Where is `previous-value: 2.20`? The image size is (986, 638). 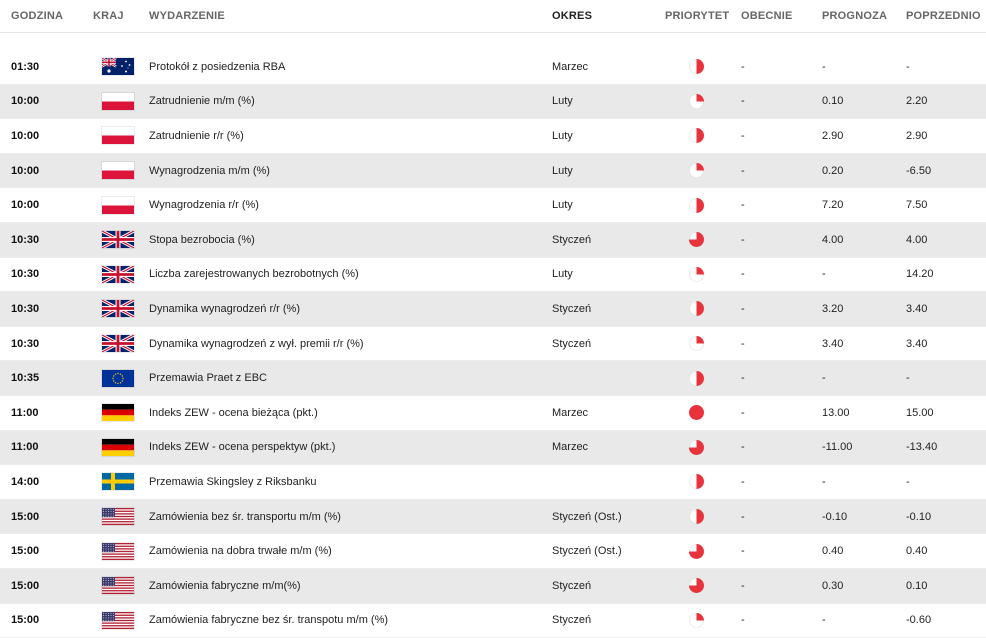
previous-value: 2.20 is located at coordinates (943, 101).